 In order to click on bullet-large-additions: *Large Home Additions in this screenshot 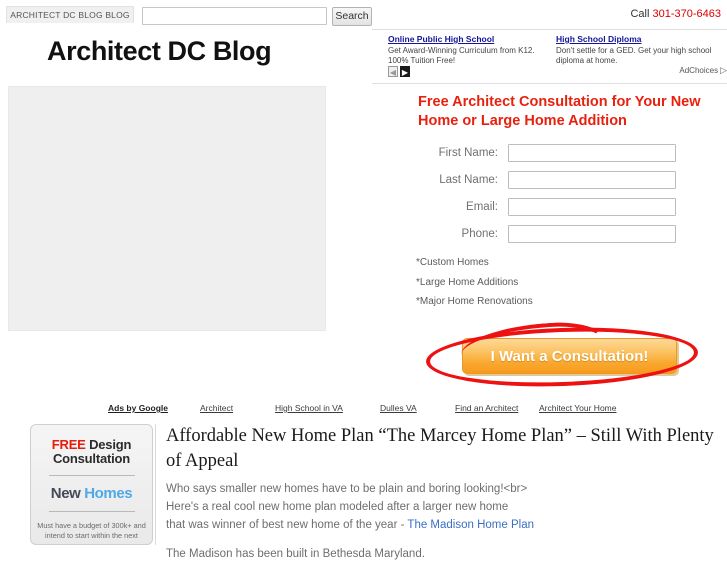, I will do `click(467, 282)`.